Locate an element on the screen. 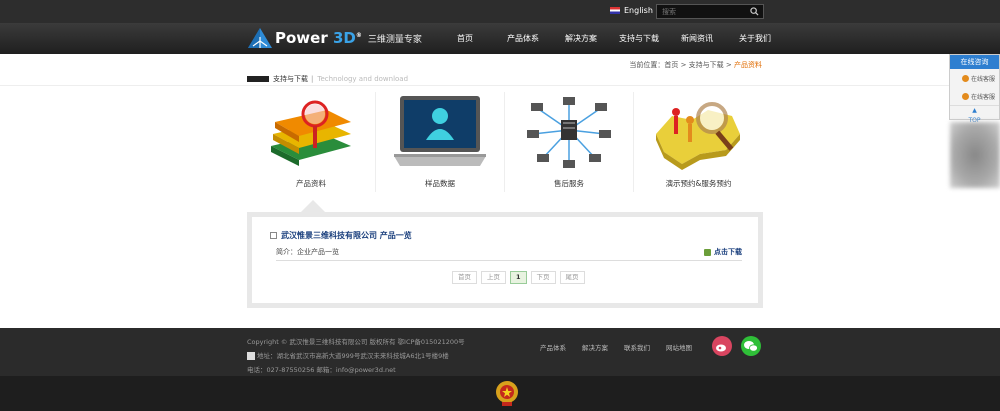 This screenshot has width=1000, height=411. police-emblem-icon is located at coordinates (507, 393).